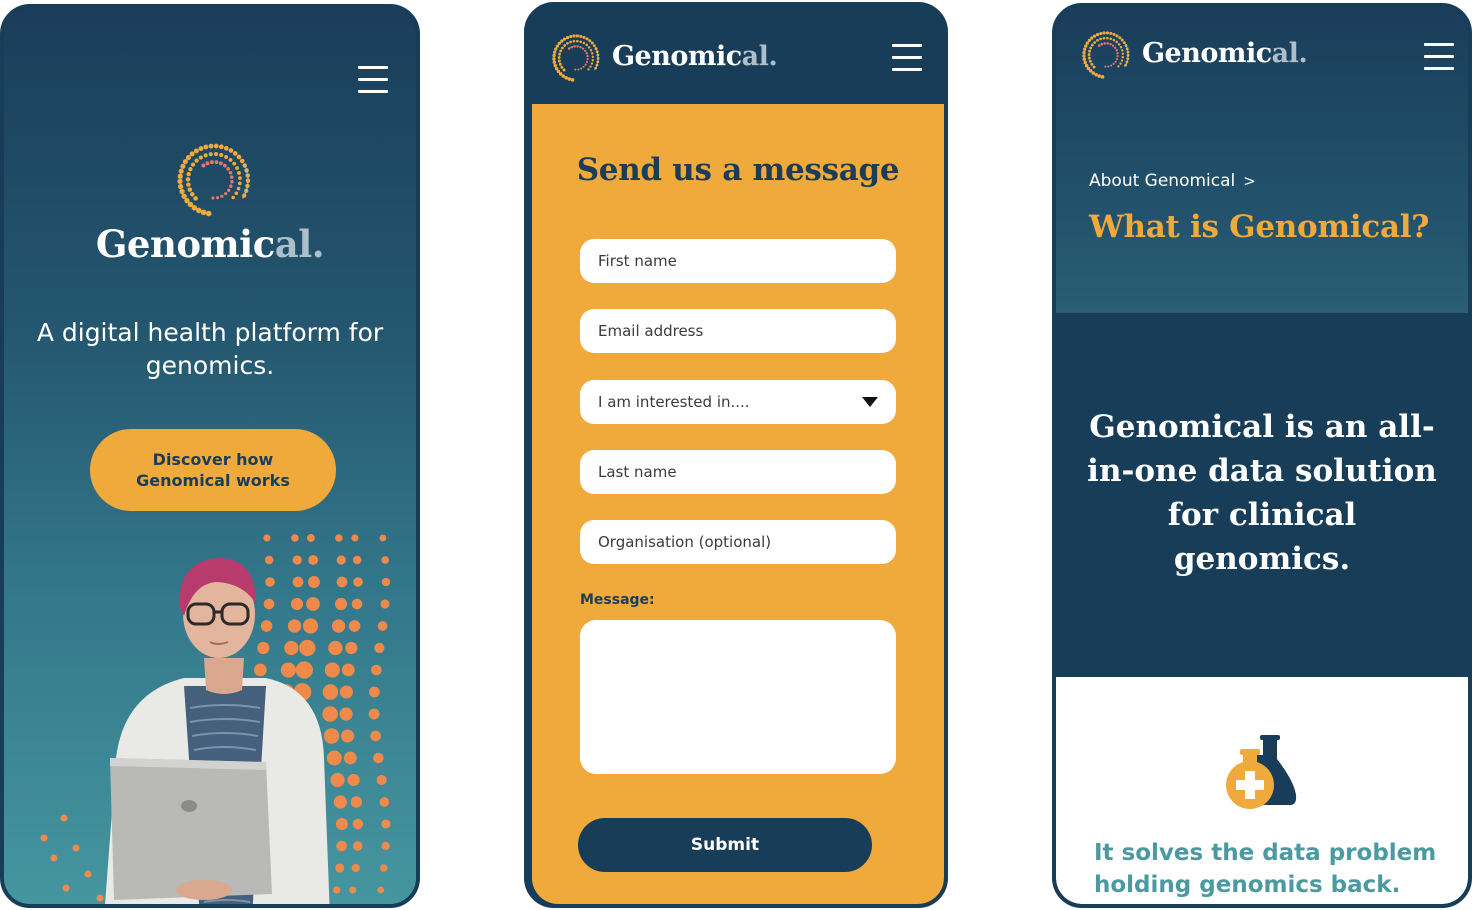 Image resolution: width=1472 pixels, height=910 pixels. Describe the element at coordinates (725, 845) in the screenshot. I see `submit-button: Submit` at that location.